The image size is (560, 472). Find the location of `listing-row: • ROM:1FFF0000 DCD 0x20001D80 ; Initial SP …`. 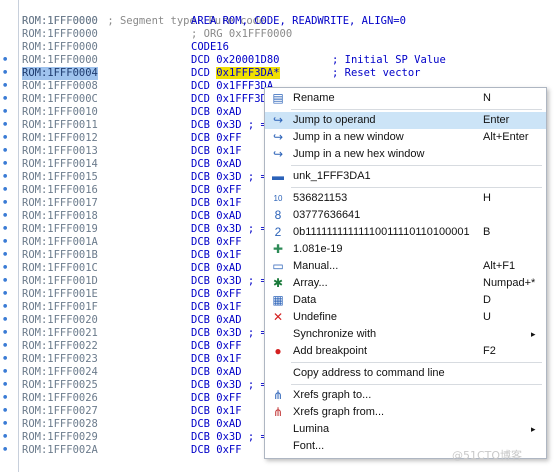

listing-row: • ROM:1FFF0000 DCD 0x20001D80 ; Initial SP … is located at coordinates (280, 60).